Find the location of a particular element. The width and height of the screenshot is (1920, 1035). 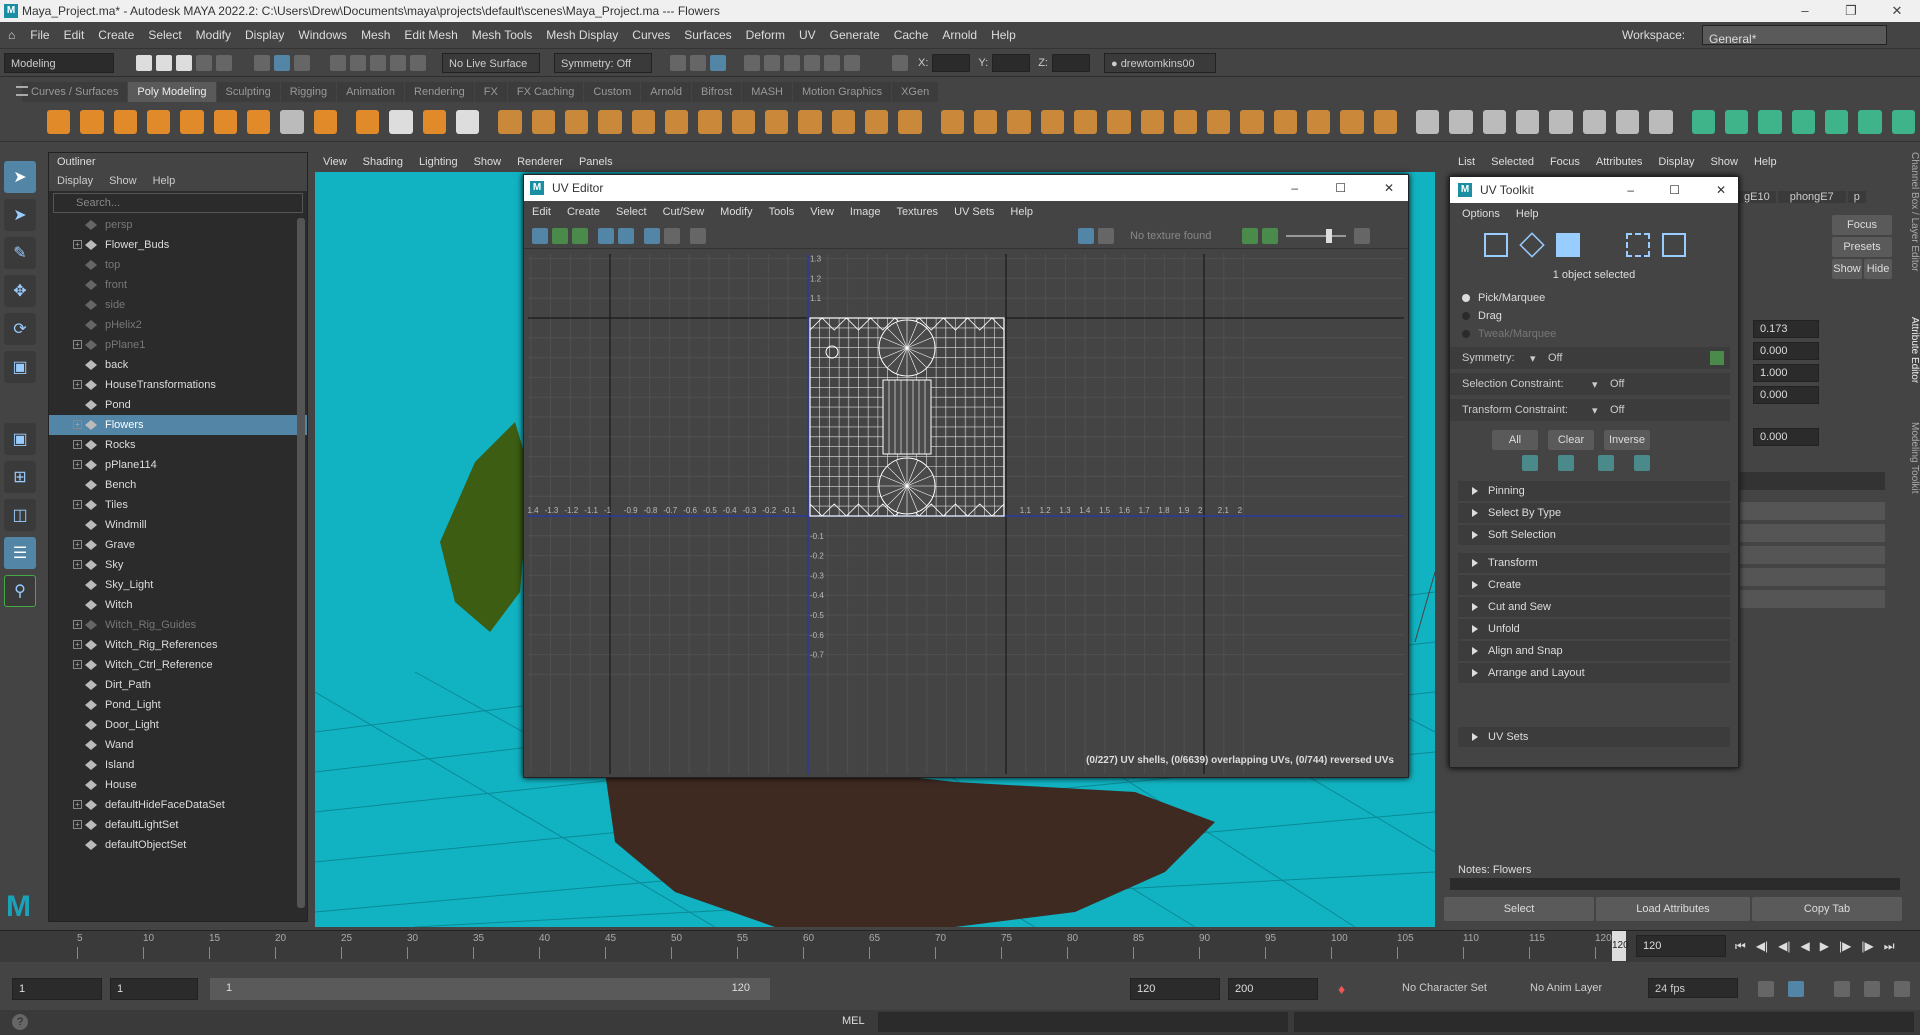

select-hierarchy-icon is located at coordinates (262, 62).